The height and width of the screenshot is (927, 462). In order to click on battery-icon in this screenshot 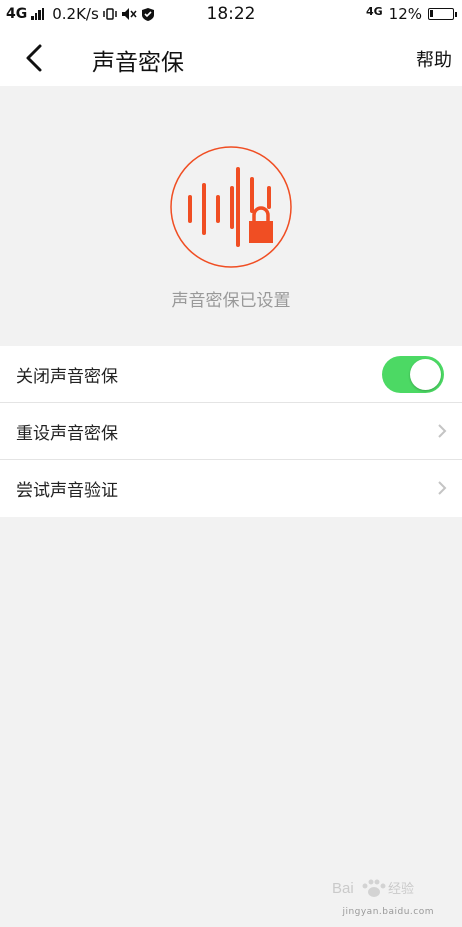, I will do `click(442, 14)`.